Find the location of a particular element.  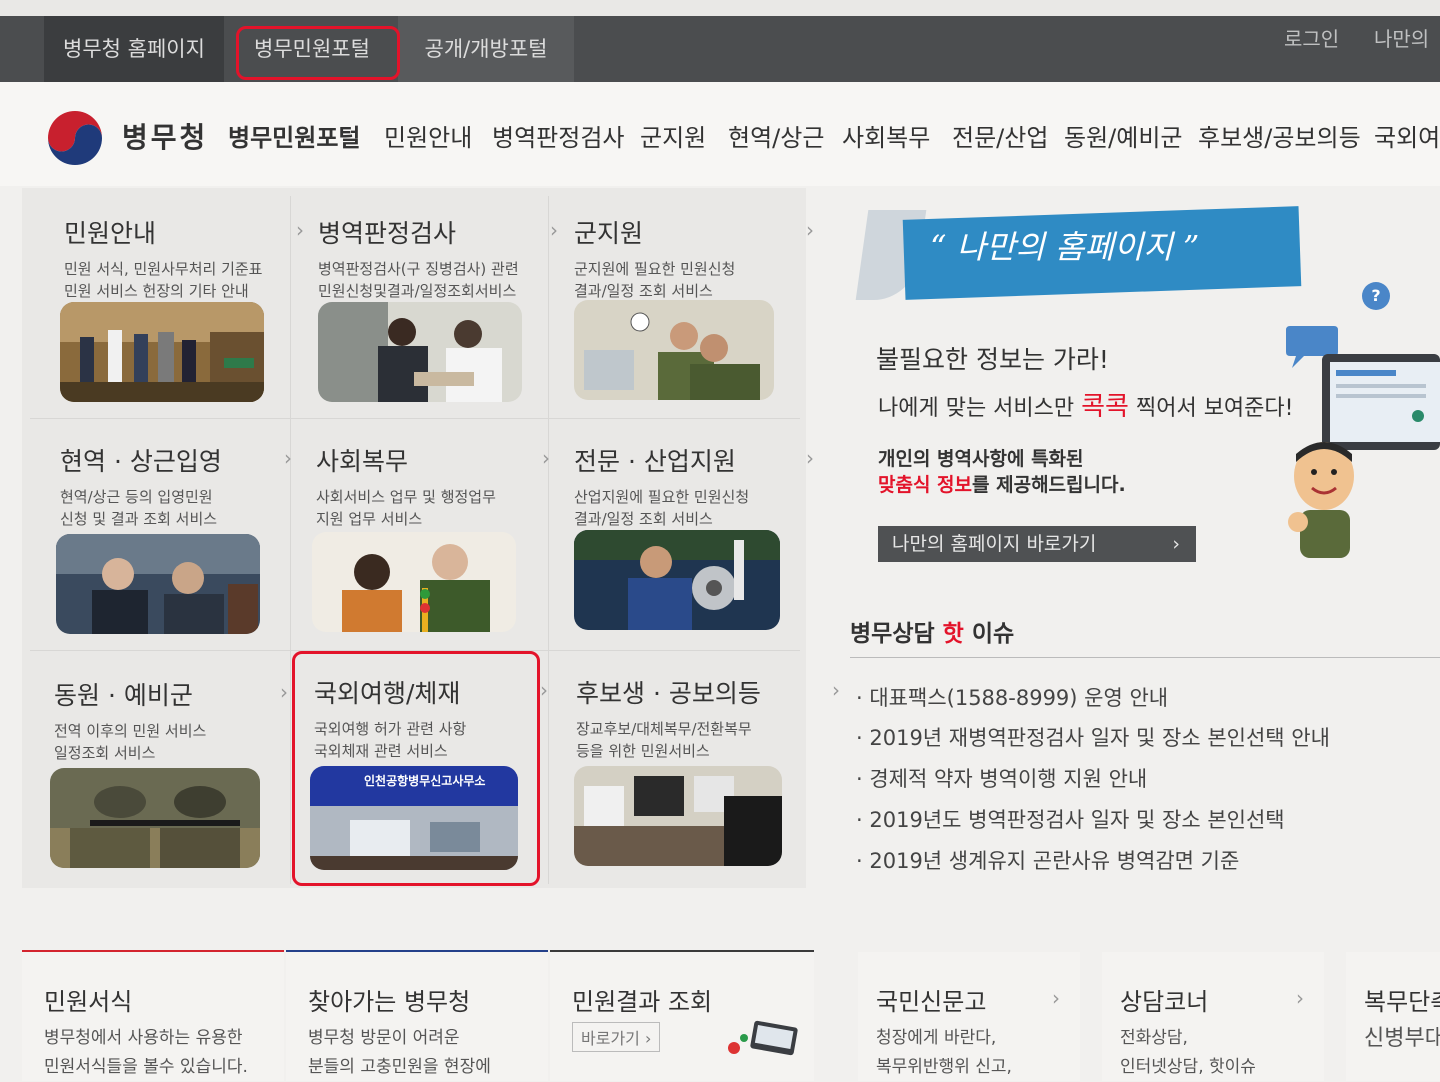

hot-issue-item: · 2019년도 병역판정검사 일자 및 장소 본인선택 is located at coordinates (1070, 819).